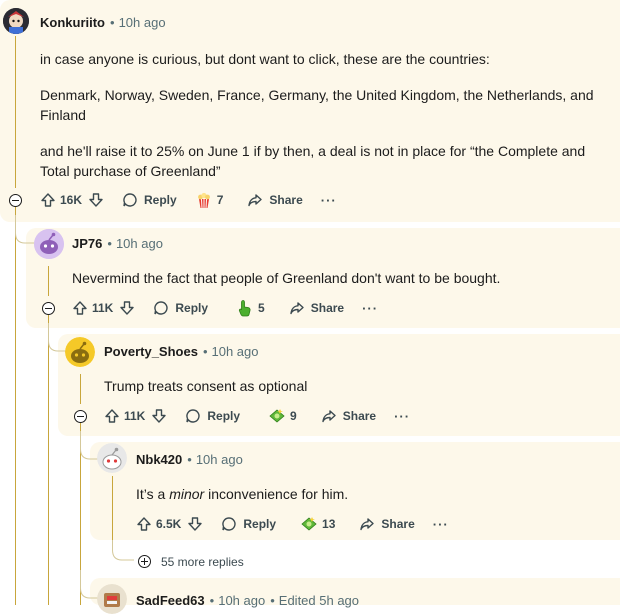 Image resolution: width=620 pixels, height=614 pixels. I want to click on award-count: 5, so click(261, 308).